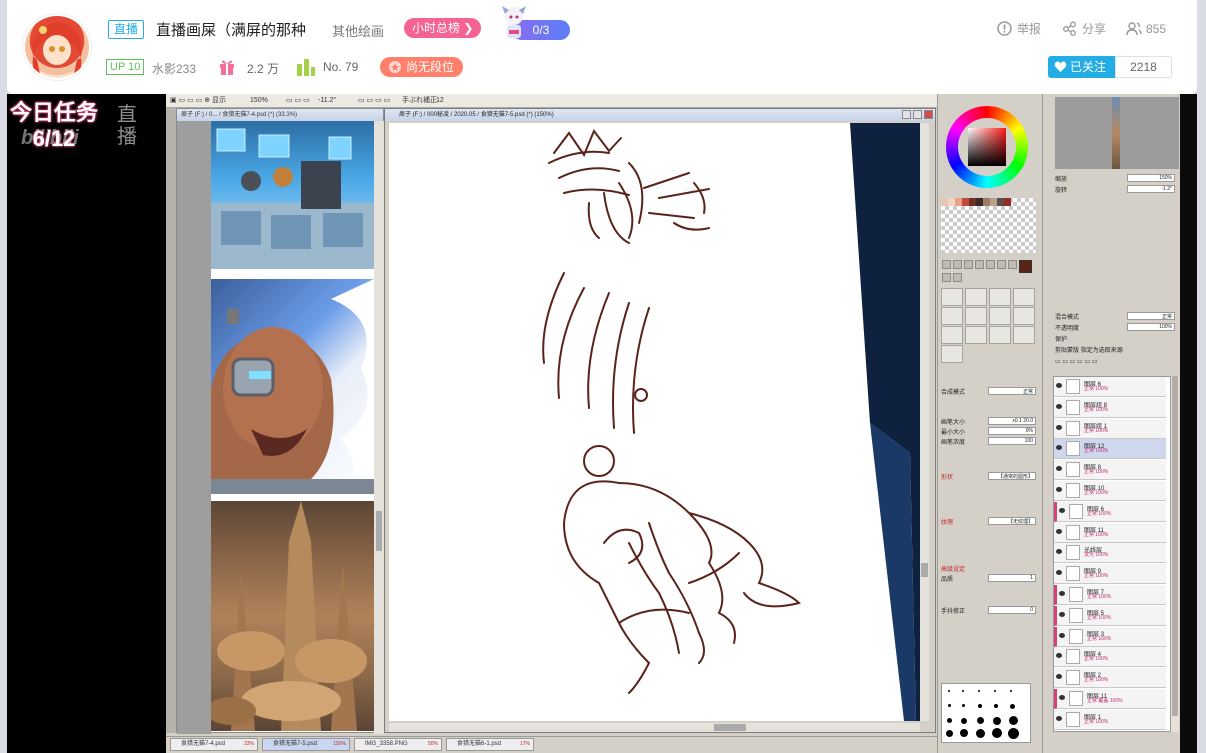 This screenshot has height=753, width=1206. Describe the element at coordinates (1012, 476) in the screenshot. I see `tool-property-value: 【通常的圆形】` at that location.